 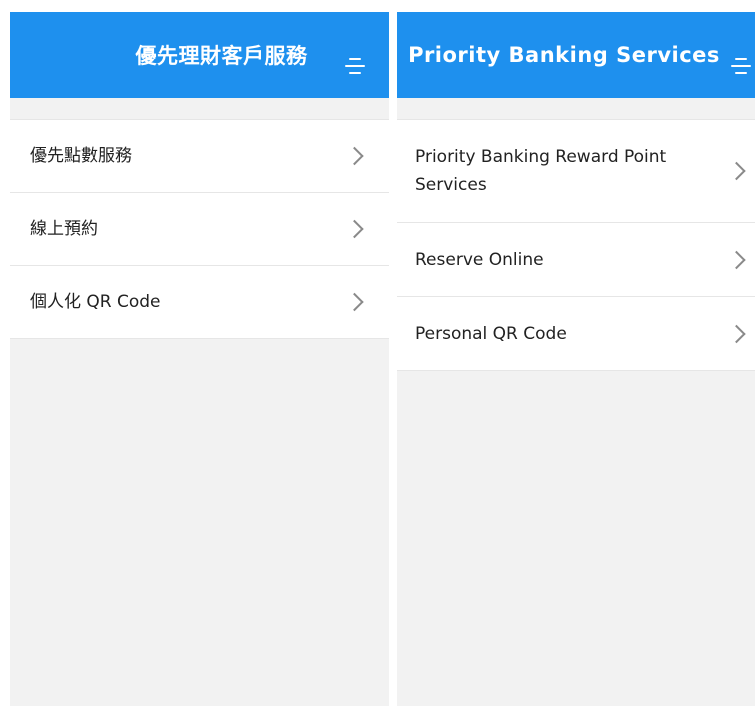 I want to click on list-item-label: 線上預約, so click(x=64, y=229).